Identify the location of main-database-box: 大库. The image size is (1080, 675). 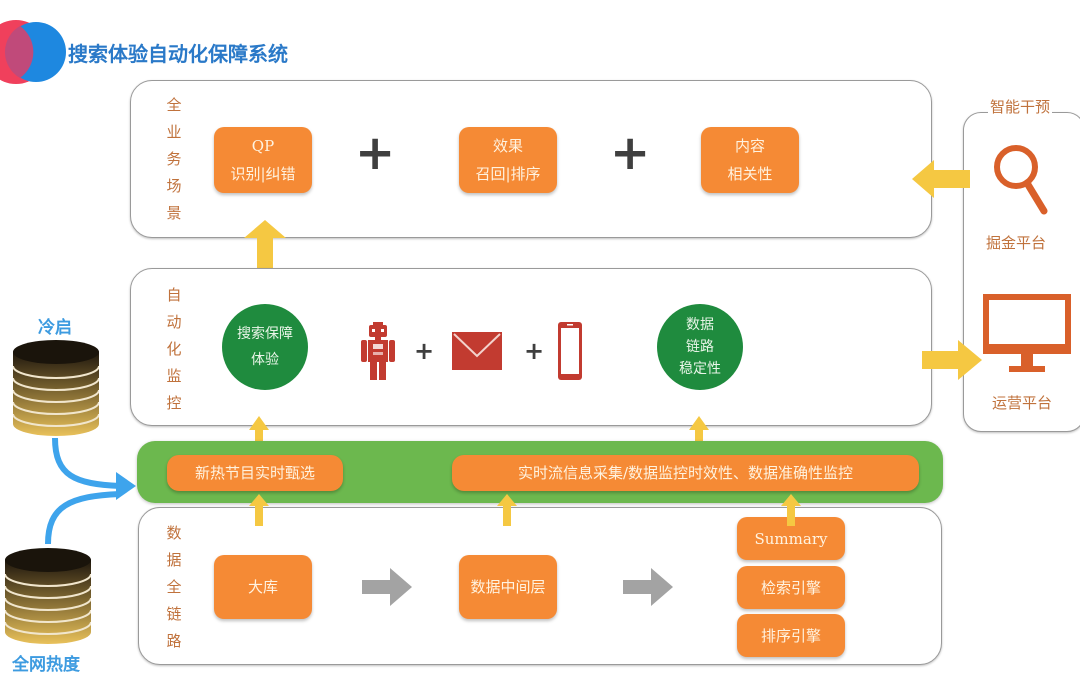
(263, 587).